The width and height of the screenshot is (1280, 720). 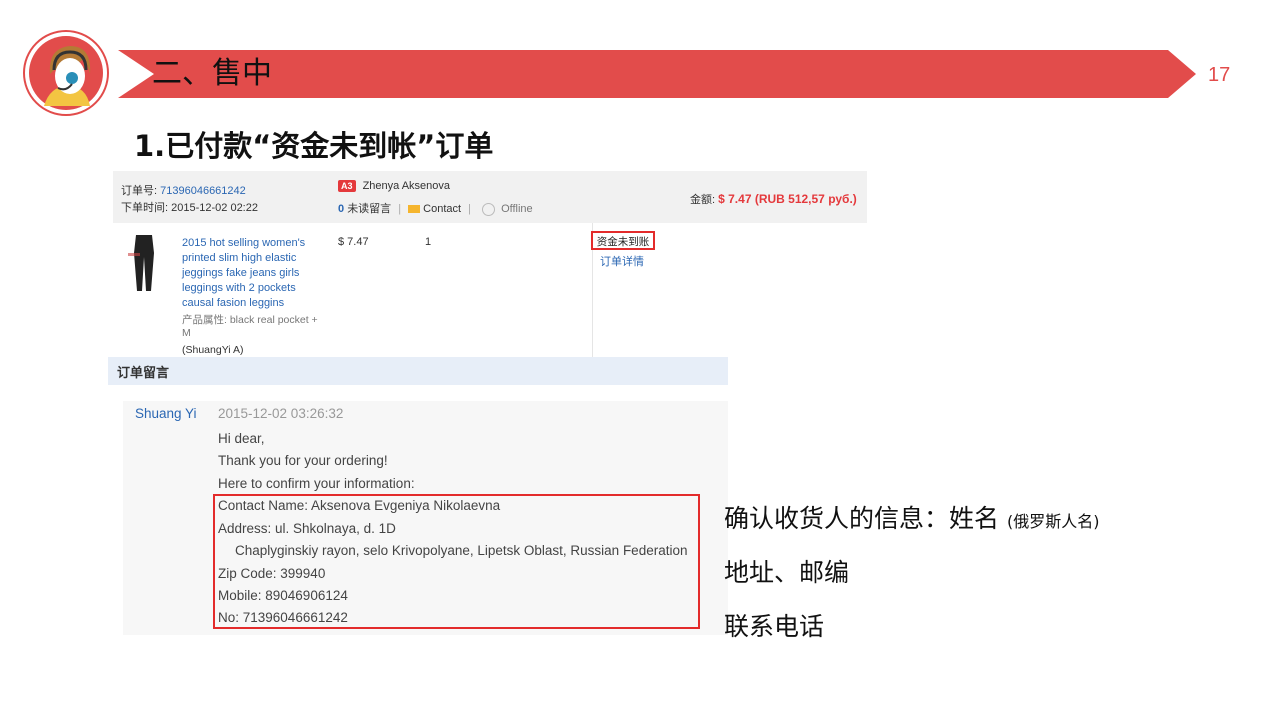 I want to click on product-quantity: 1, so click(x=428, y=242).